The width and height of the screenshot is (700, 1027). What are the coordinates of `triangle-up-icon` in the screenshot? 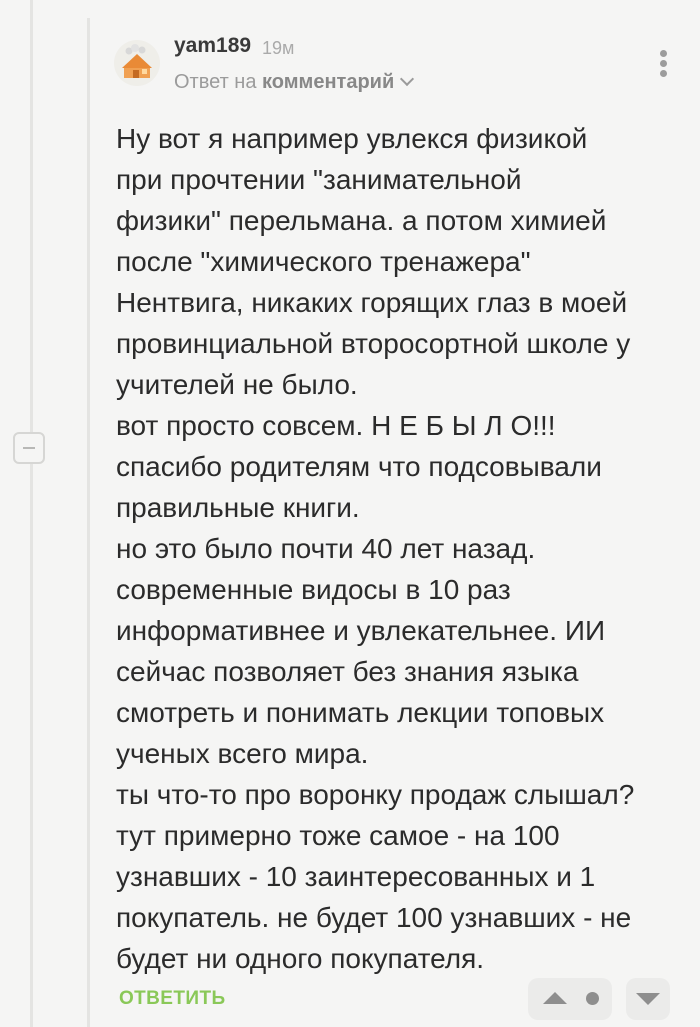 It's located at (555, 998).